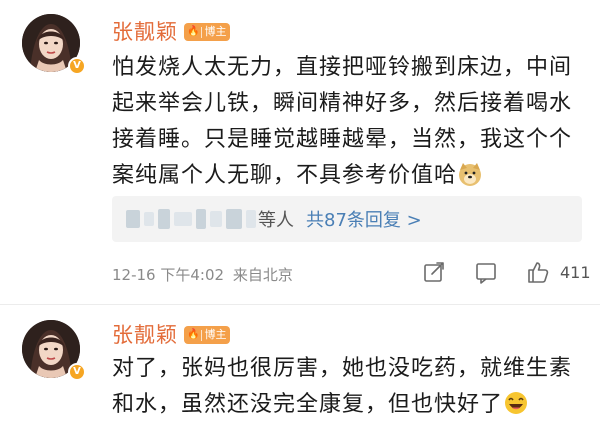 The width and height of the screenshot is (600, 435). I want to click on doge-emoji-icon, so click(470, 174).